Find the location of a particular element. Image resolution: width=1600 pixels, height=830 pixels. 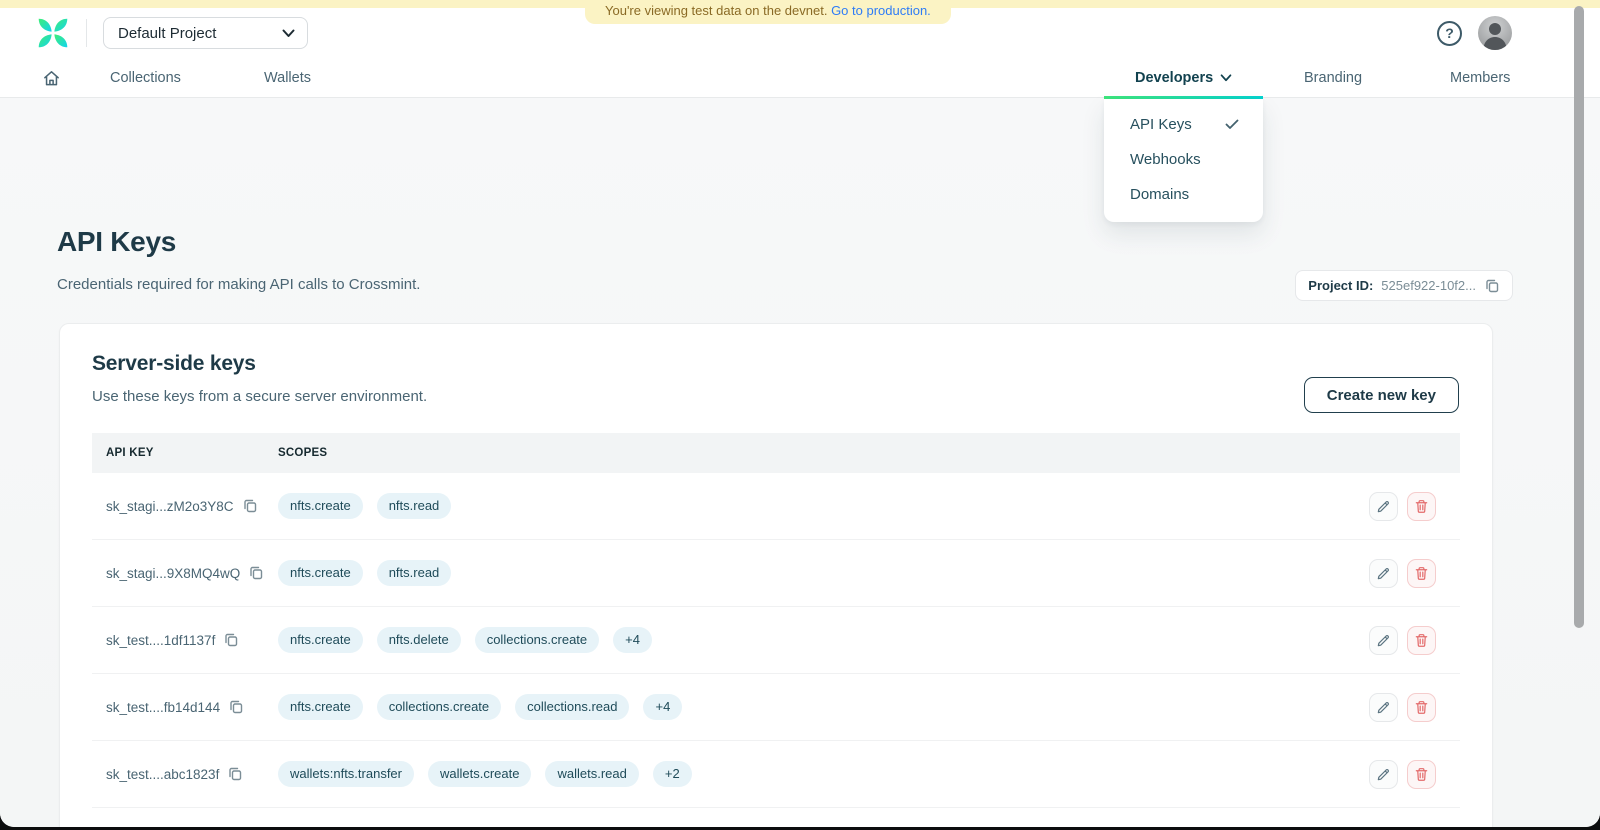

dropdown-item-webhooks: Webhooks is located at coordinates (1183, 159).